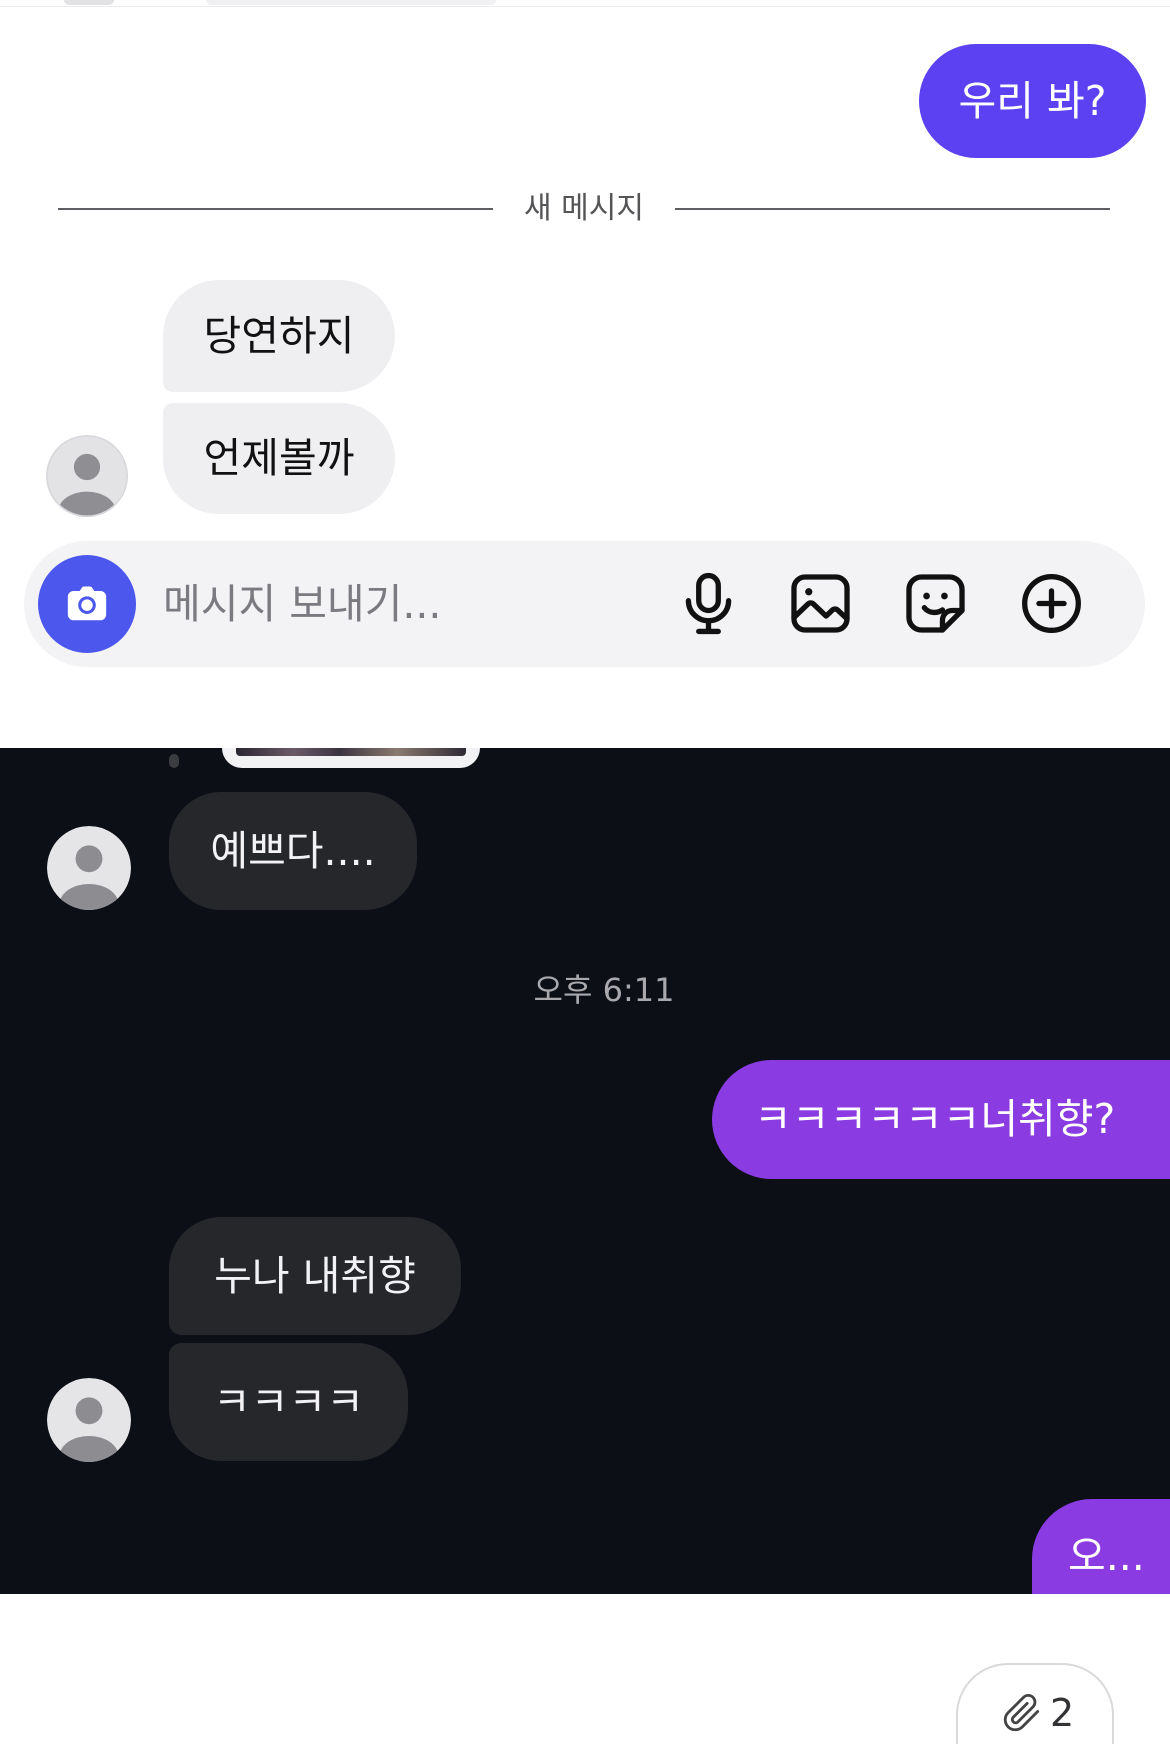  I want to click on microphone-icon, so click(708, 603).